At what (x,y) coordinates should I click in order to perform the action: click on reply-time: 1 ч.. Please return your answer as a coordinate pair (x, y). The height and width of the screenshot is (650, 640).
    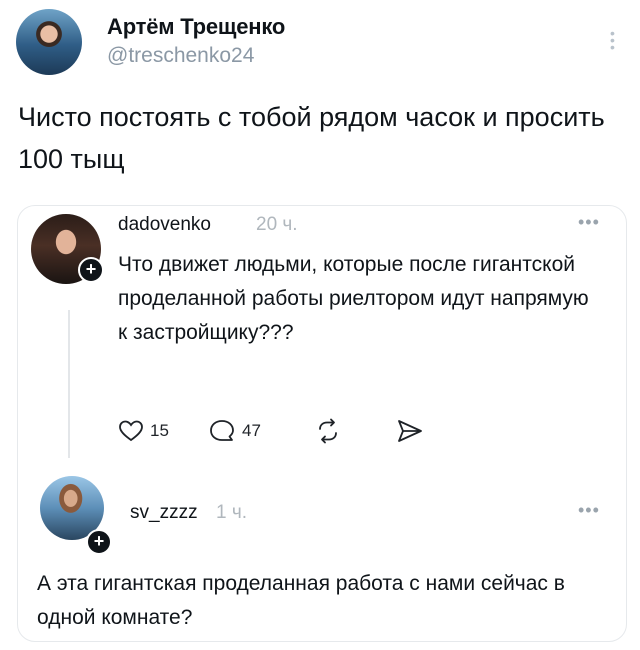
    Looking at the image, I should click on (232, 512).